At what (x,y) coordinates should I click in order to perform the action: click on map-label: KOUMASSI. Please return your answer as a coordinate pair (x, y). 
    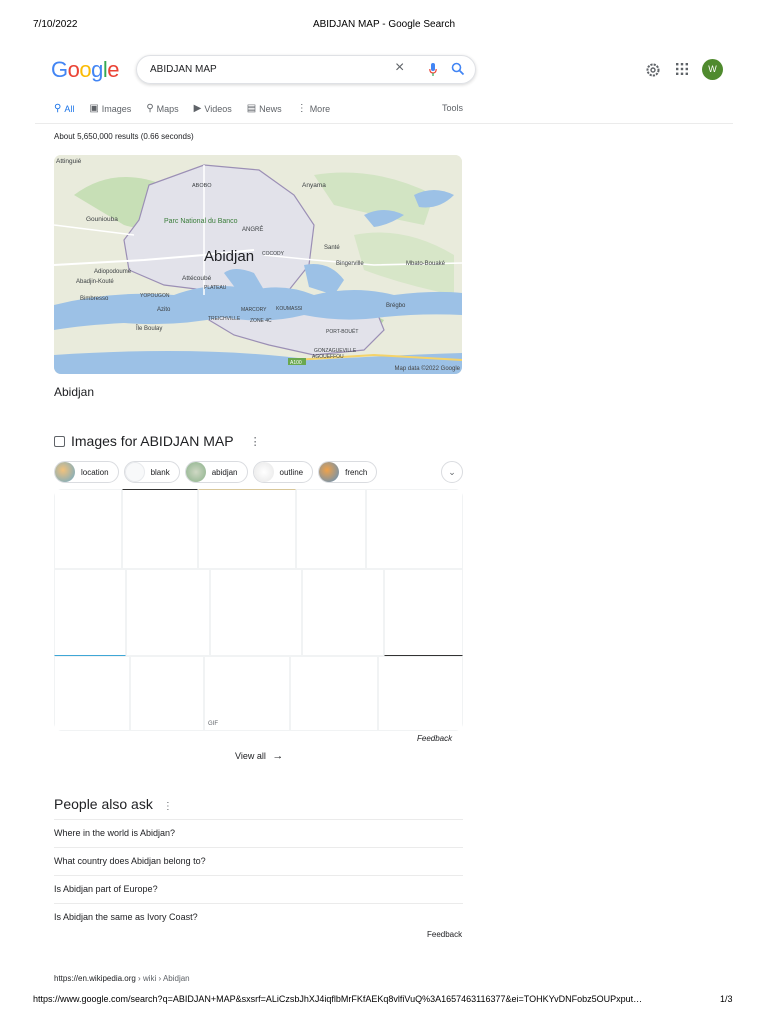
    Looking at the image, I should click on (289, 309).